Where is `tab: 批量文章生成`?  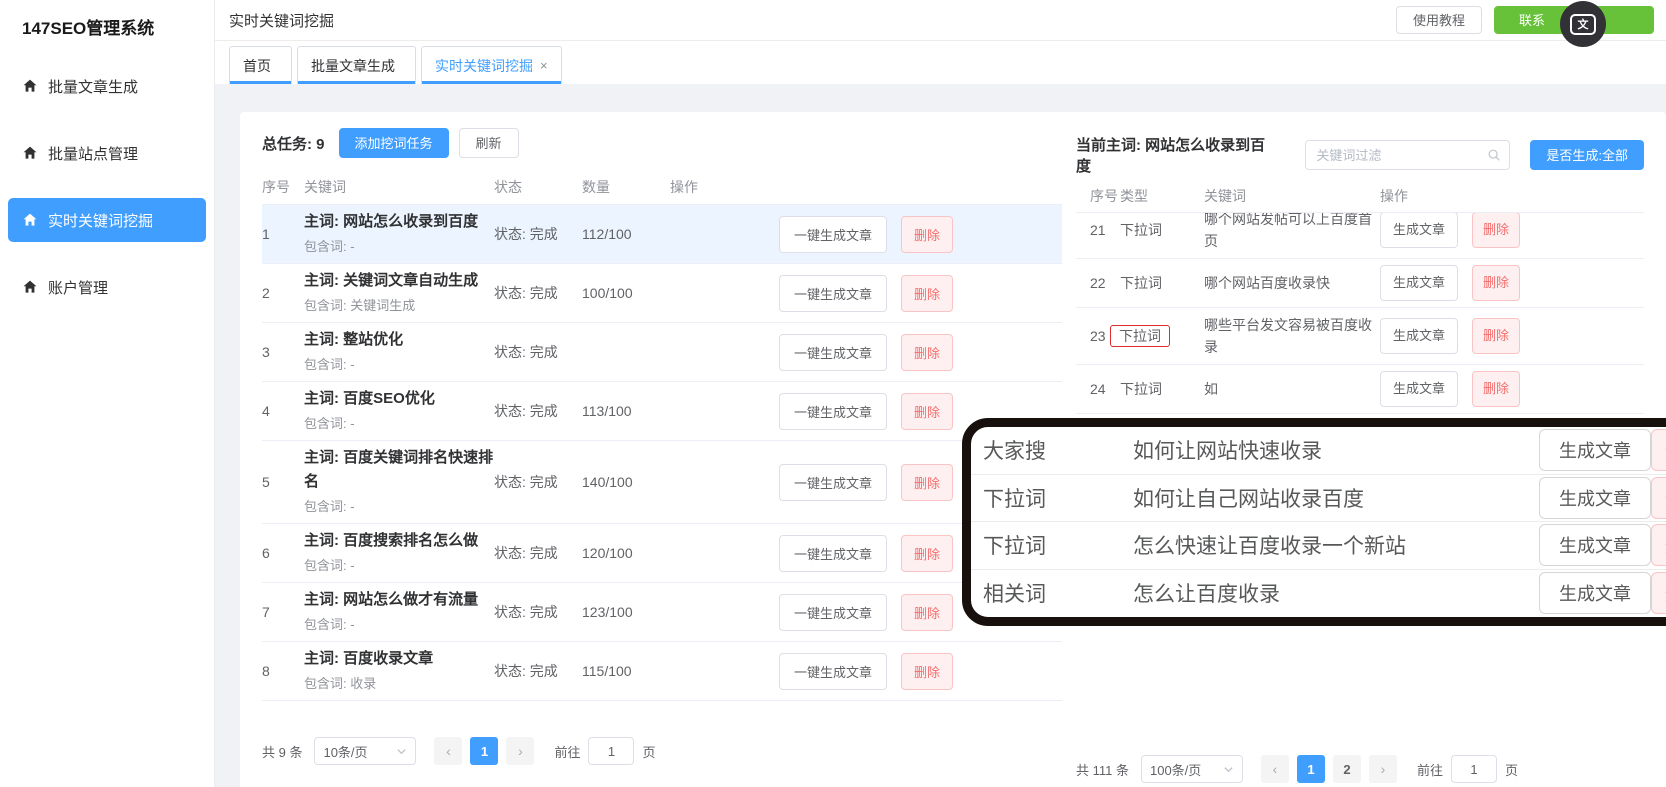 tab: 批量文章生成 is located at coordinates (356, 65).